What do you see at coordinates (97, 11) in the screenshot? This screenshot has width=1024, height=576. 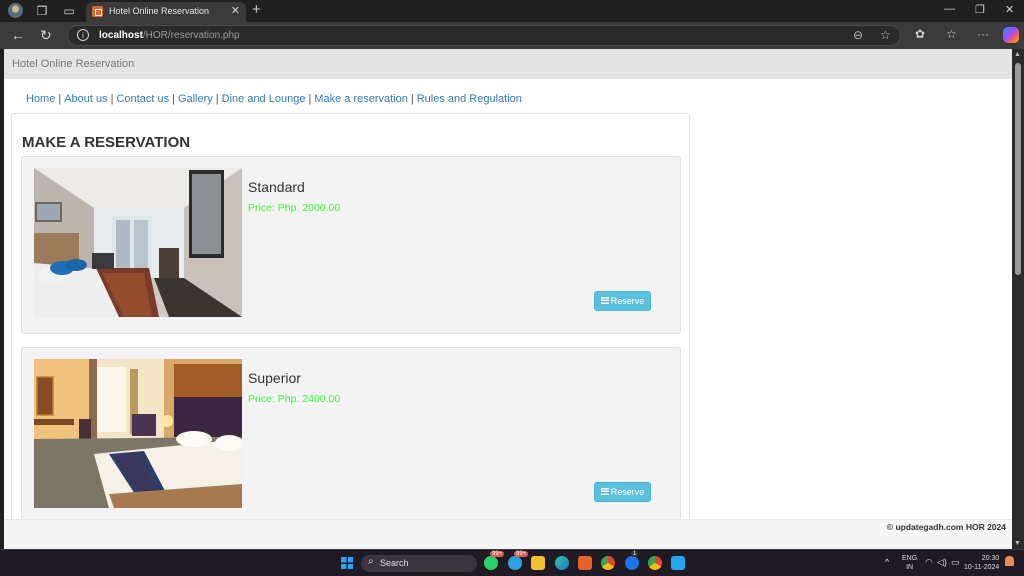 I see `xampp-favicon-icon` at bounding box center [97, 11].